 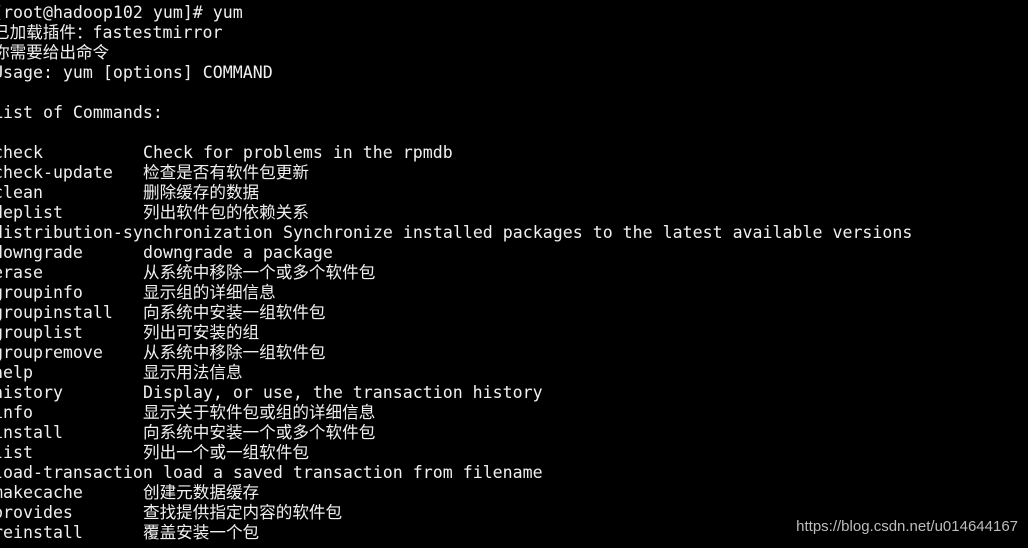 What do you see at coordinates (238, 252) in the screenshot?
I see `command-description: downgrade a package` at bounding box center [238, 252].